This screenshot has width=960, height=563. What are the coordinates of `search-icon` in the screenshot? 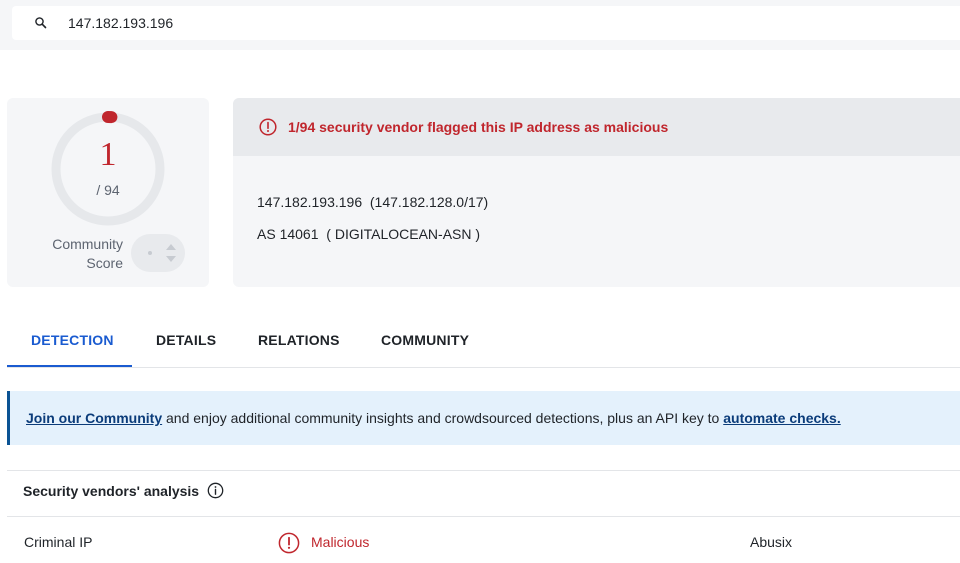 It's located at (41, 23).